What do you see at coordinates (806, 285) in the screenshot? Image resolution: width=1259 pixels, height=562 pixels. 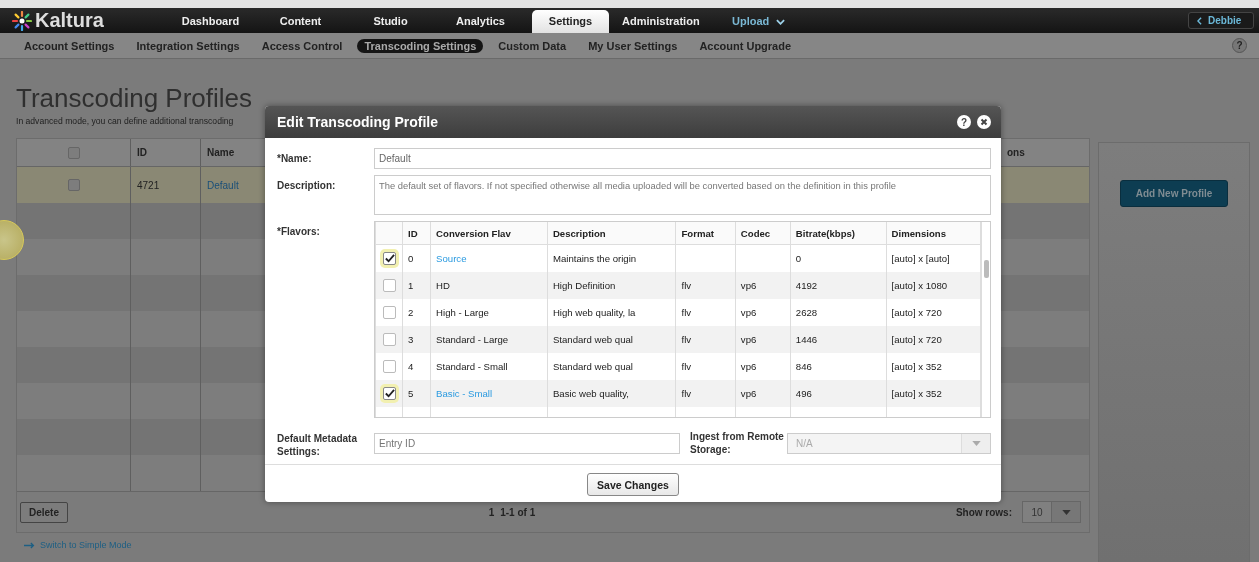 I see `table-cell: 4192` at bounding box center [806, 285].